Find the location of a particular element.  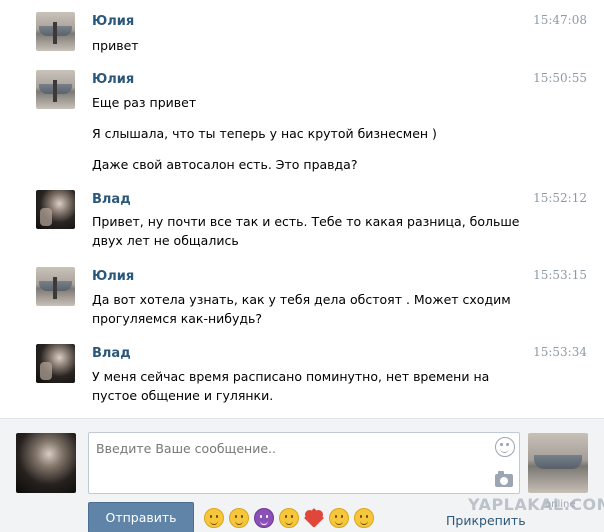

emoji-bar is located at coordinates (289, 518).